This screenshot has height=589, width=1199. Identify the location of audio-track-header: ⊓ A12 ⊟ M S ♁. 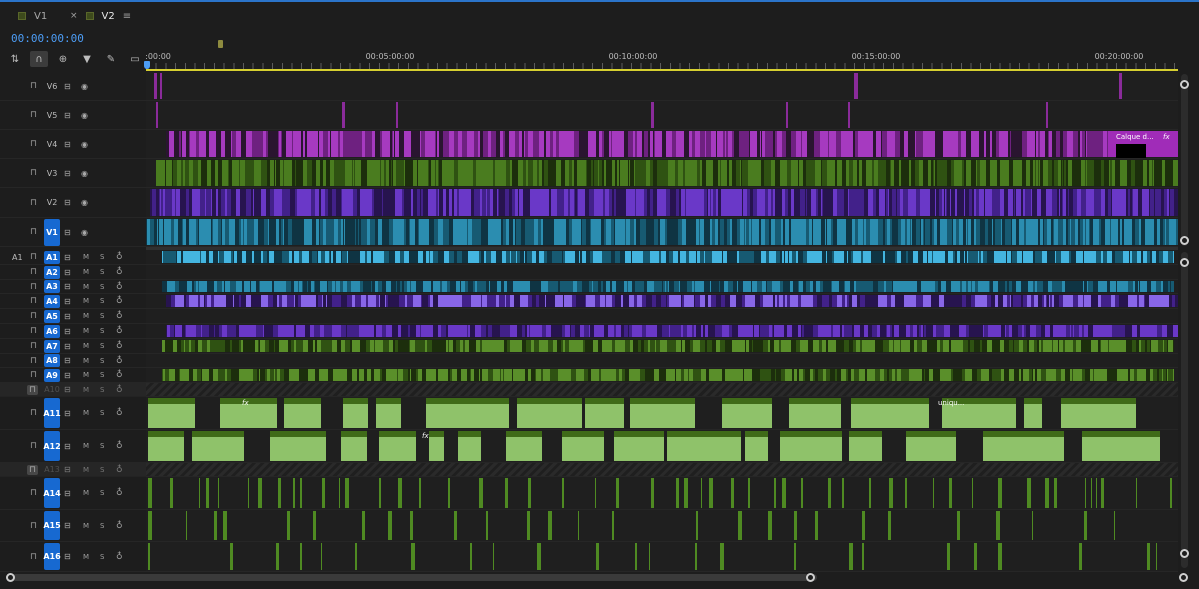
(73, 446).